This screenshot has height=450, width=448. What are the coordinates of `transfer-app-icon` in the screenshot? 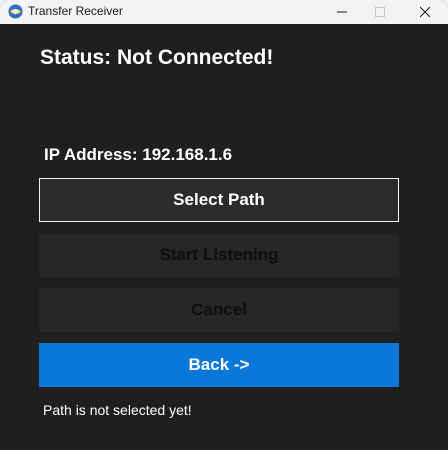 It's located at (15, 11).